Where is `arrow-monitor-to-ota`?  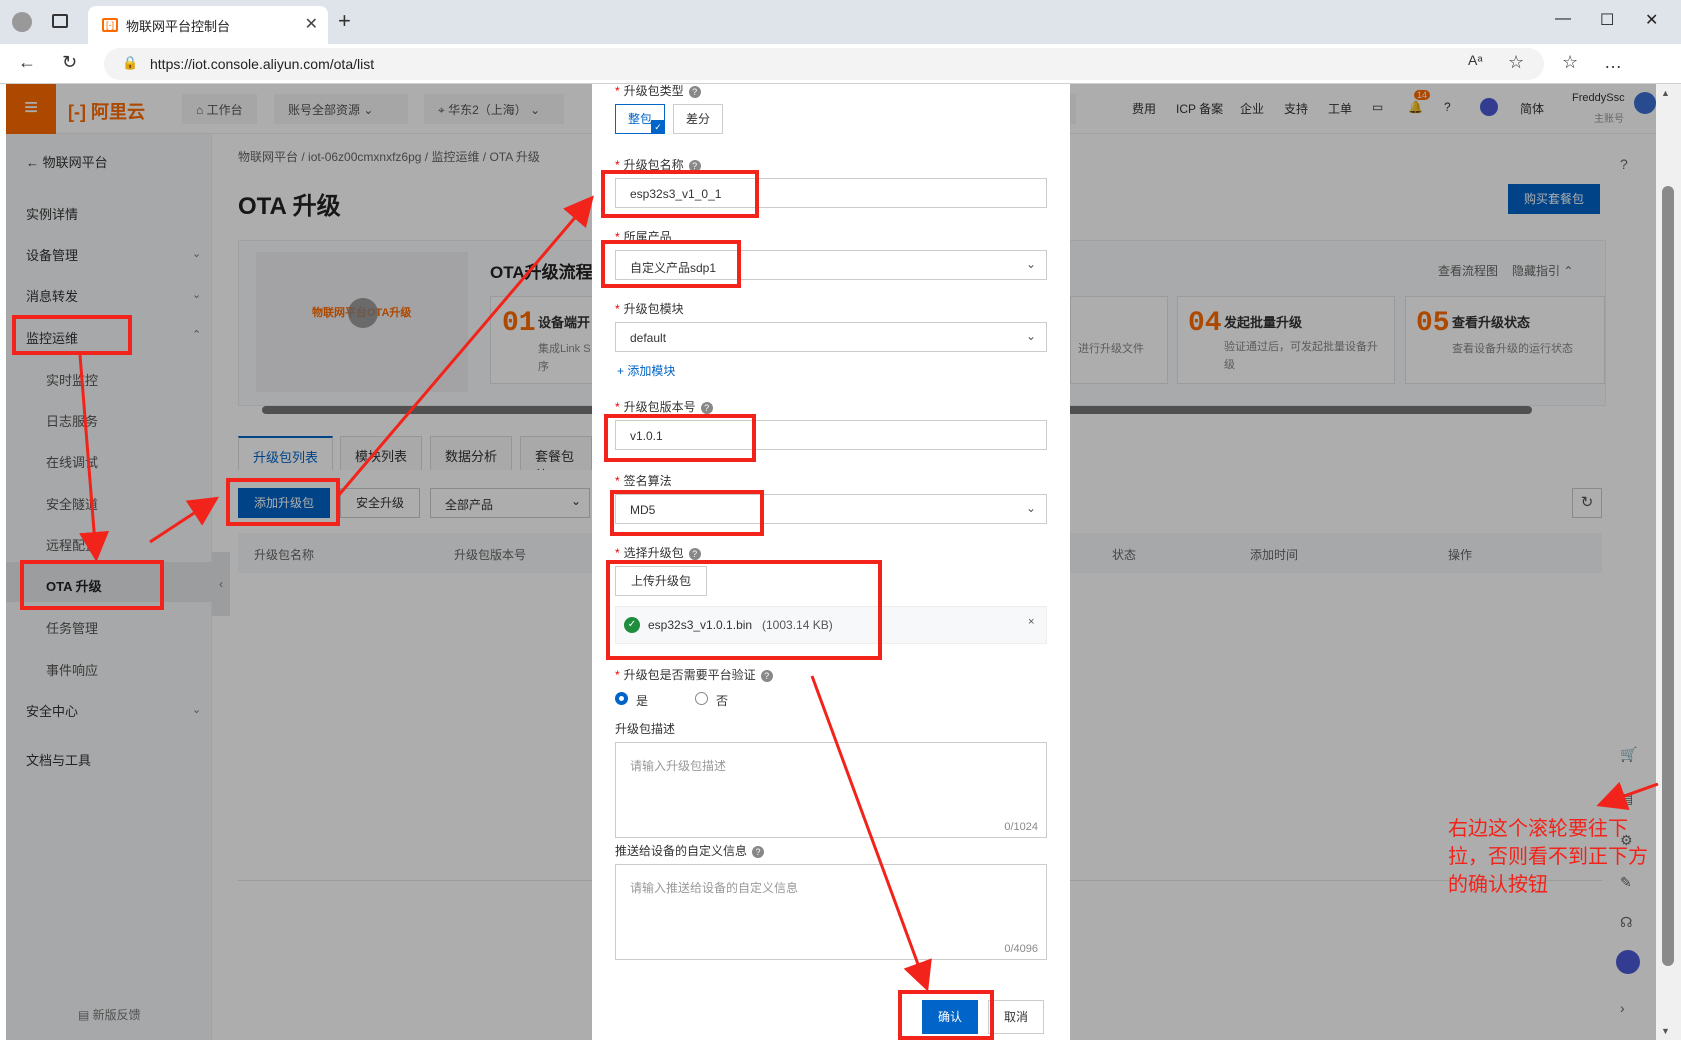 arrow-monitor-to-ota is located at coordinates (94, 458).